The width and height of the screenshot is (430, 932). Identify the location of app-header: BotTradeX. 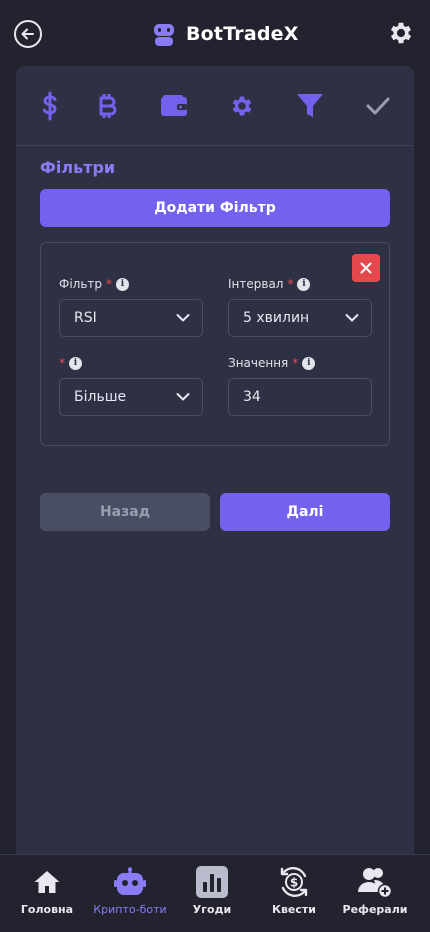
(215, 33).